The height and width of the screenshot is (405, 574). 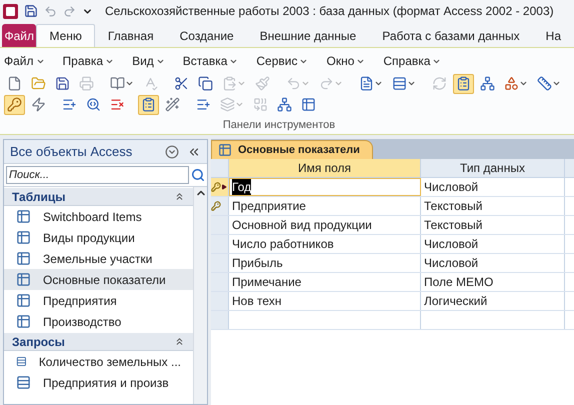 I want to click on group-header: Таблицы, so click(x=98, y=197).